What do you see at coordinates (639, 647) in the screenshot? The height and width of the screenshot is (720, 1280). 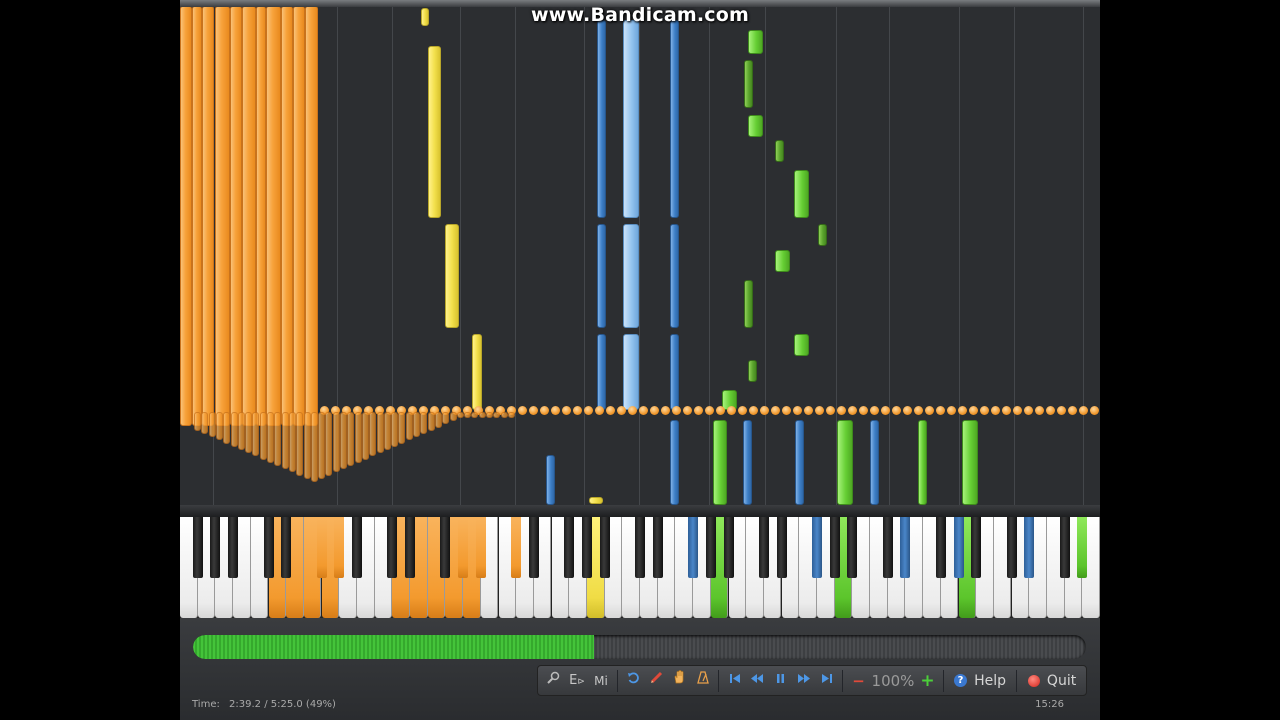 I see `song-progress-bar` at bounding box center [639, 647].